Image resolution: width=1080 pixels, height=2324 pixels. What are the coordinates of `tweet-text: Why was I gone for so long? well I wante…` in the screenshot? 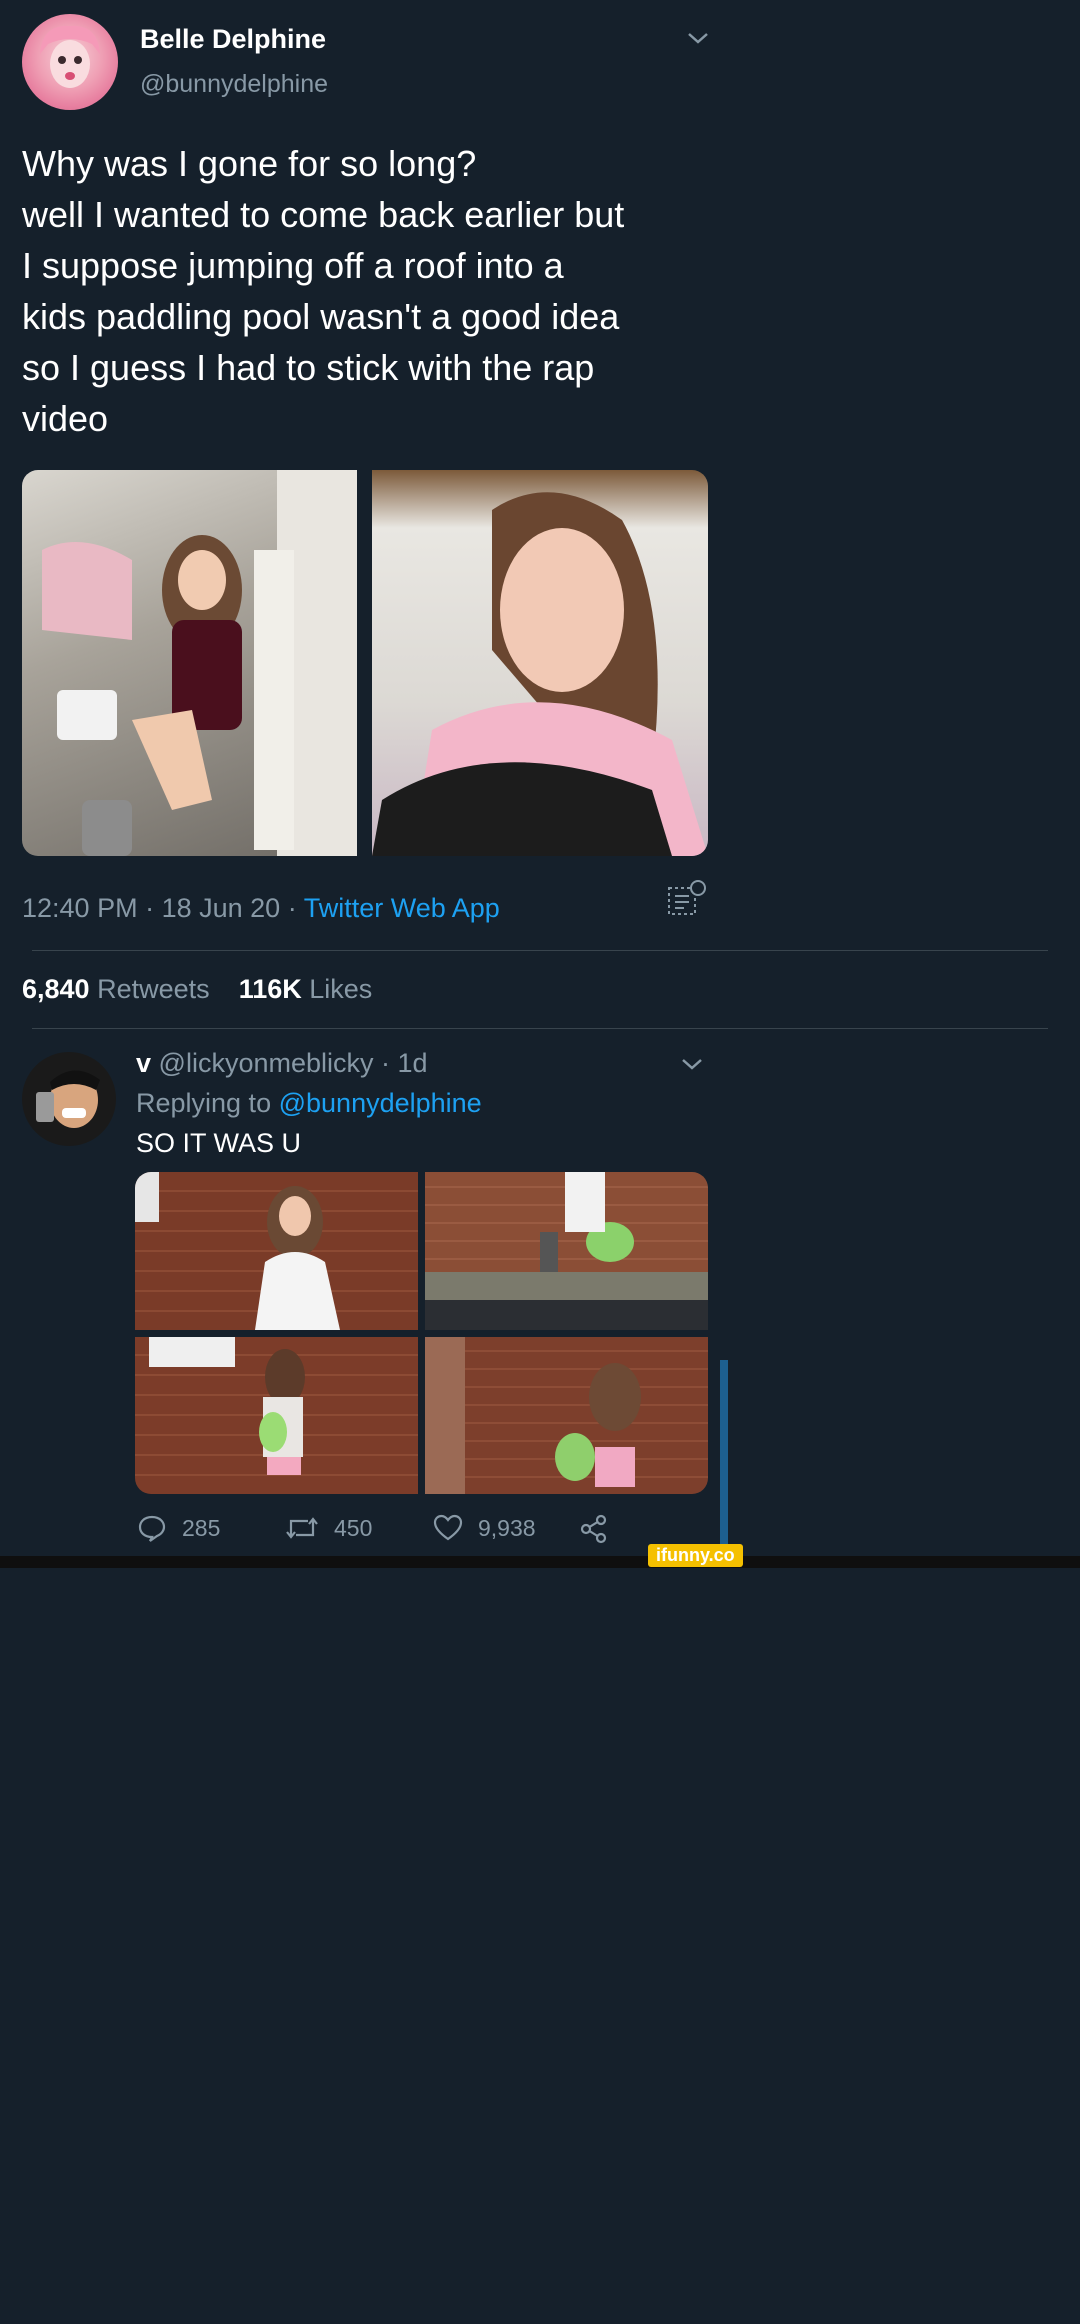 It's located at (372, 291).